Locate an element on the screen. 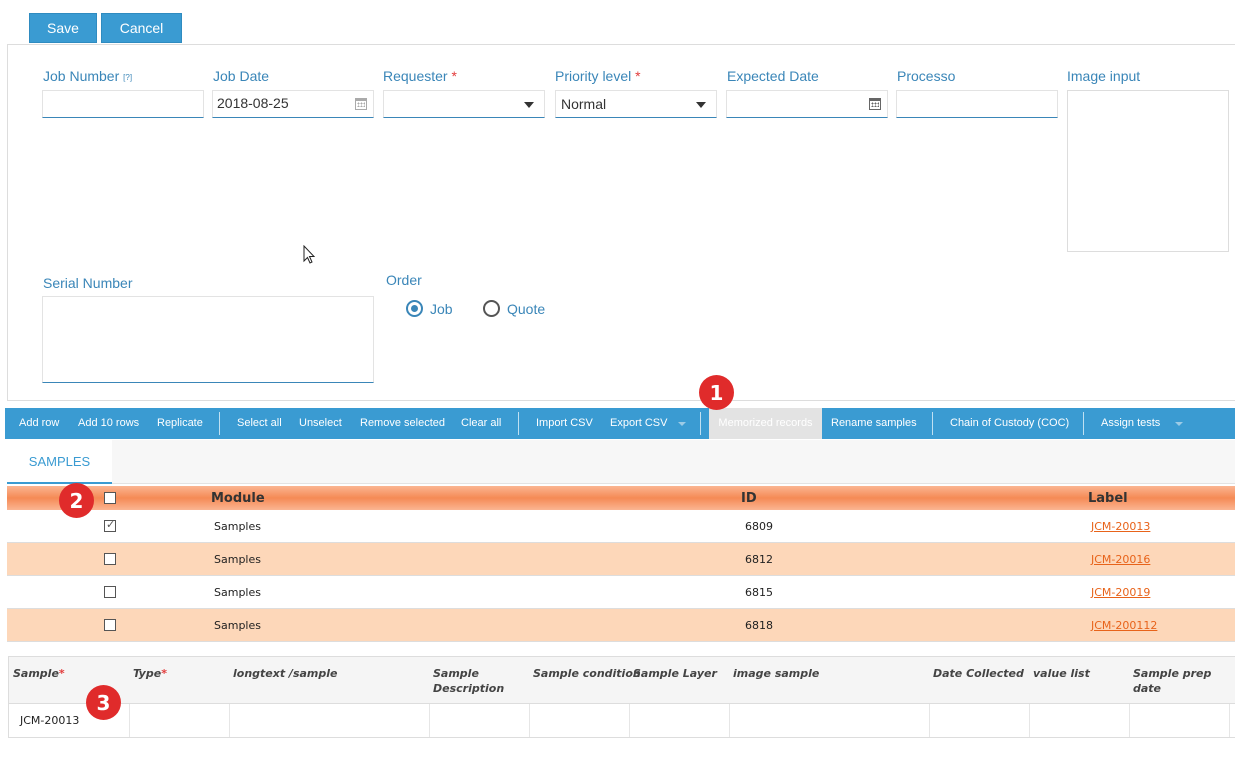 The height and width of the screenshot is (780, 1235). order-quote-label: Quote is located at coordinates (526, 309).